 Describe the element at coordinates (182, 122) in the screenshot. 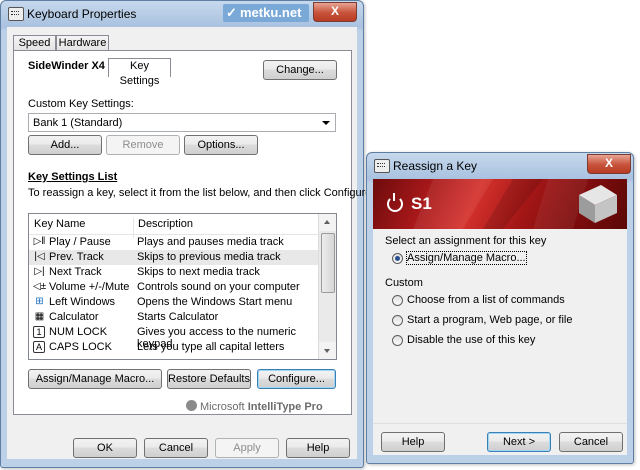

I see `bank-select: Bank 1 (Standard)` at that location.